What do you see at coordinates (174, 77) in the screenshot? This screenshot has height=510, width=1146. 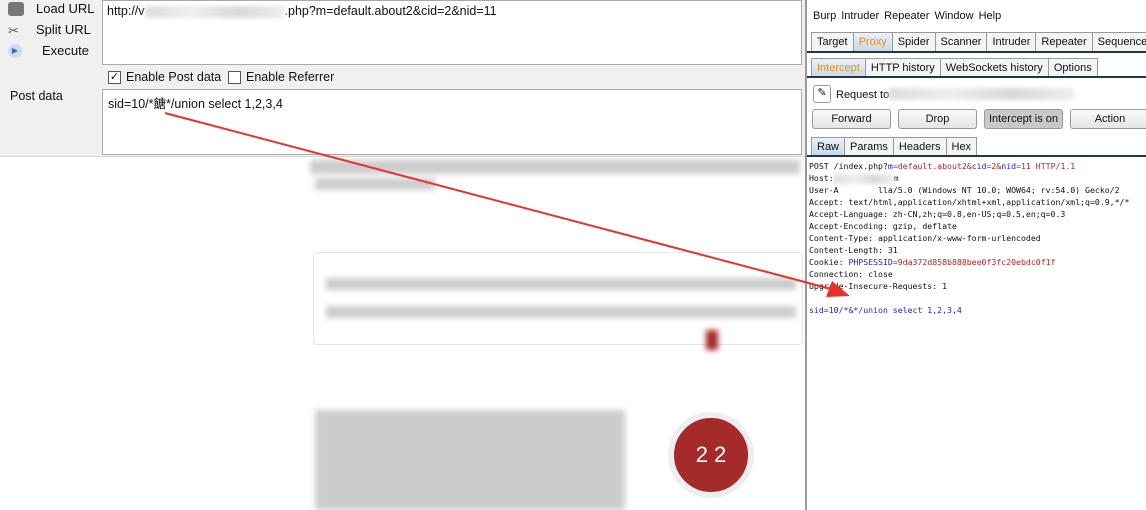 I see `enable-post-label: Enable Post data` at bounding box center [174, 77].